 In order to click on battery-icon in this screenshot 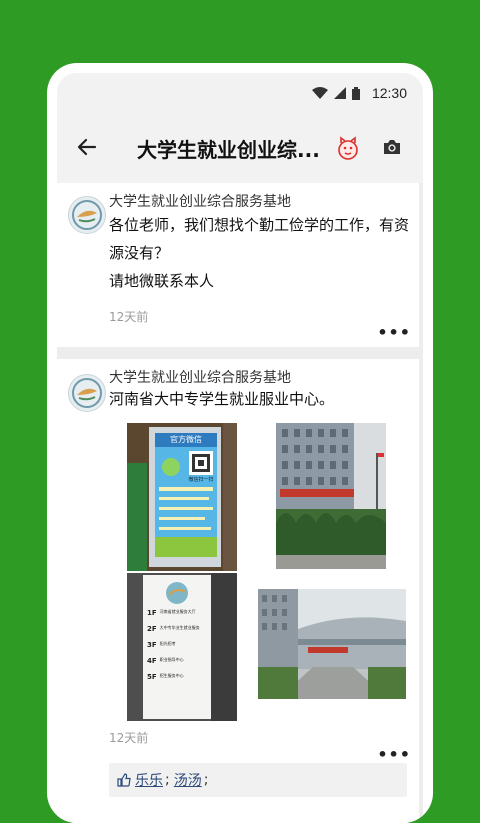, I will do `click(355, 93)`.